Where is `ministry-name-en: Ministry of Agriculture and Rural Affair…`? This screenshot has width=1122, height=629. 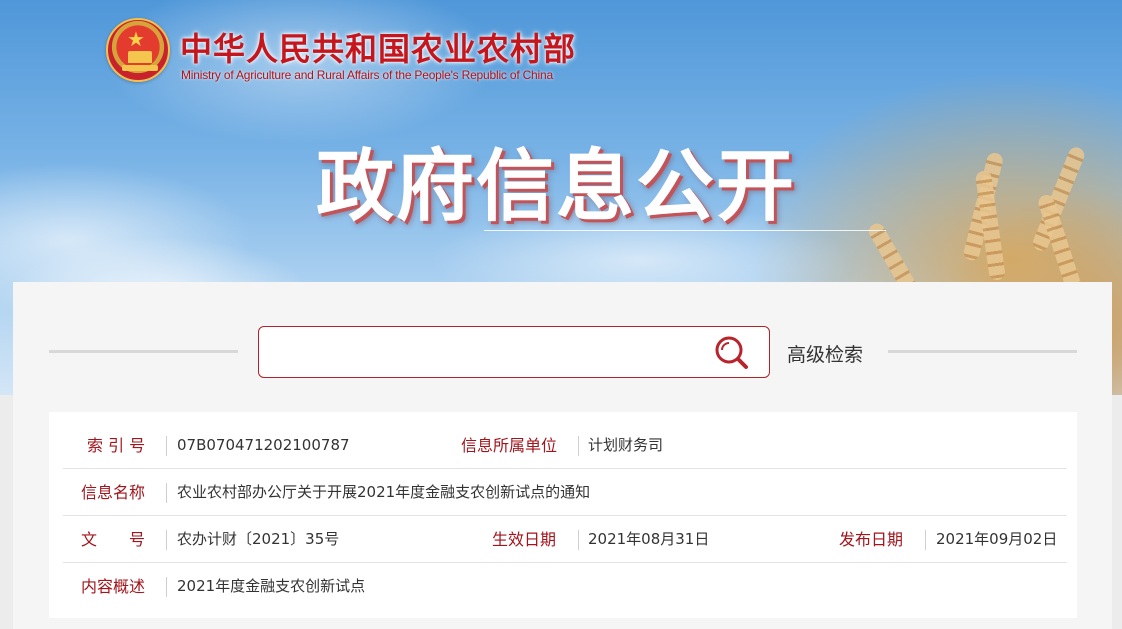 ministry-name-en: Ministry of Agriculture and Rural Affair… is located at coordinates (367, 75).